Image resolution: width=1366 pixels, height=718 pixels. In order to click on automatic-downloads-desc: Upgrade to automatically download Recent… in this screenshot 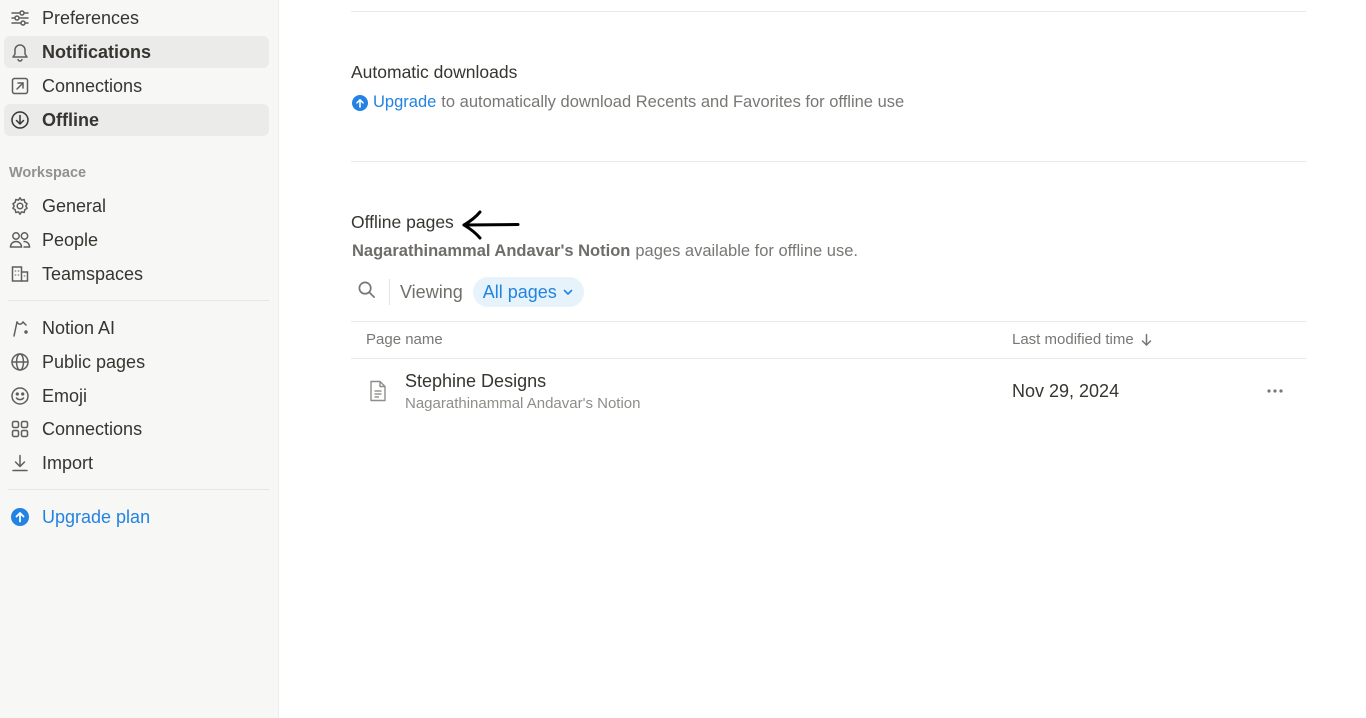, I will do `click(628, 102)`.